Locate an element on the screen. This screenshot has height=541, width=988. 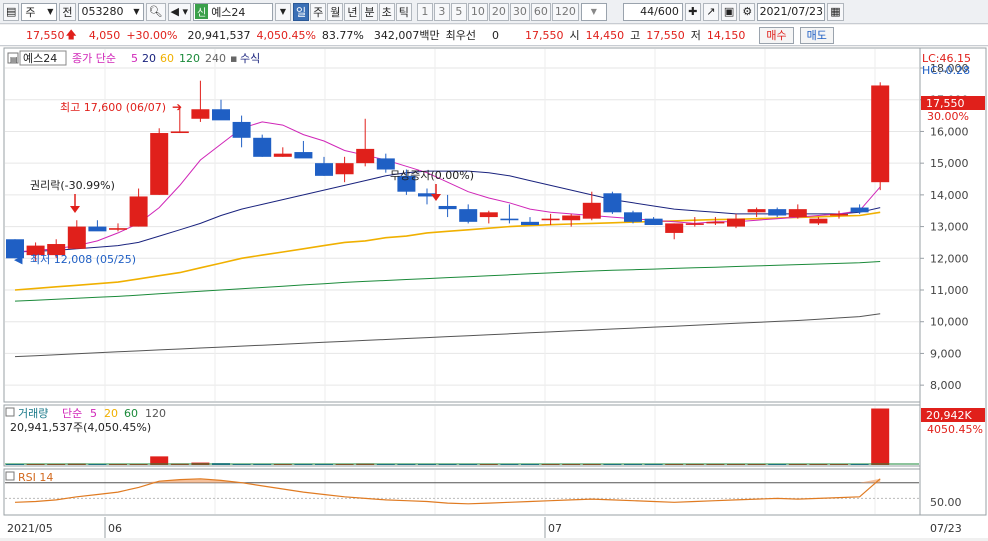
yaxis-label: 14,000 is located at coordinates (949, 195).